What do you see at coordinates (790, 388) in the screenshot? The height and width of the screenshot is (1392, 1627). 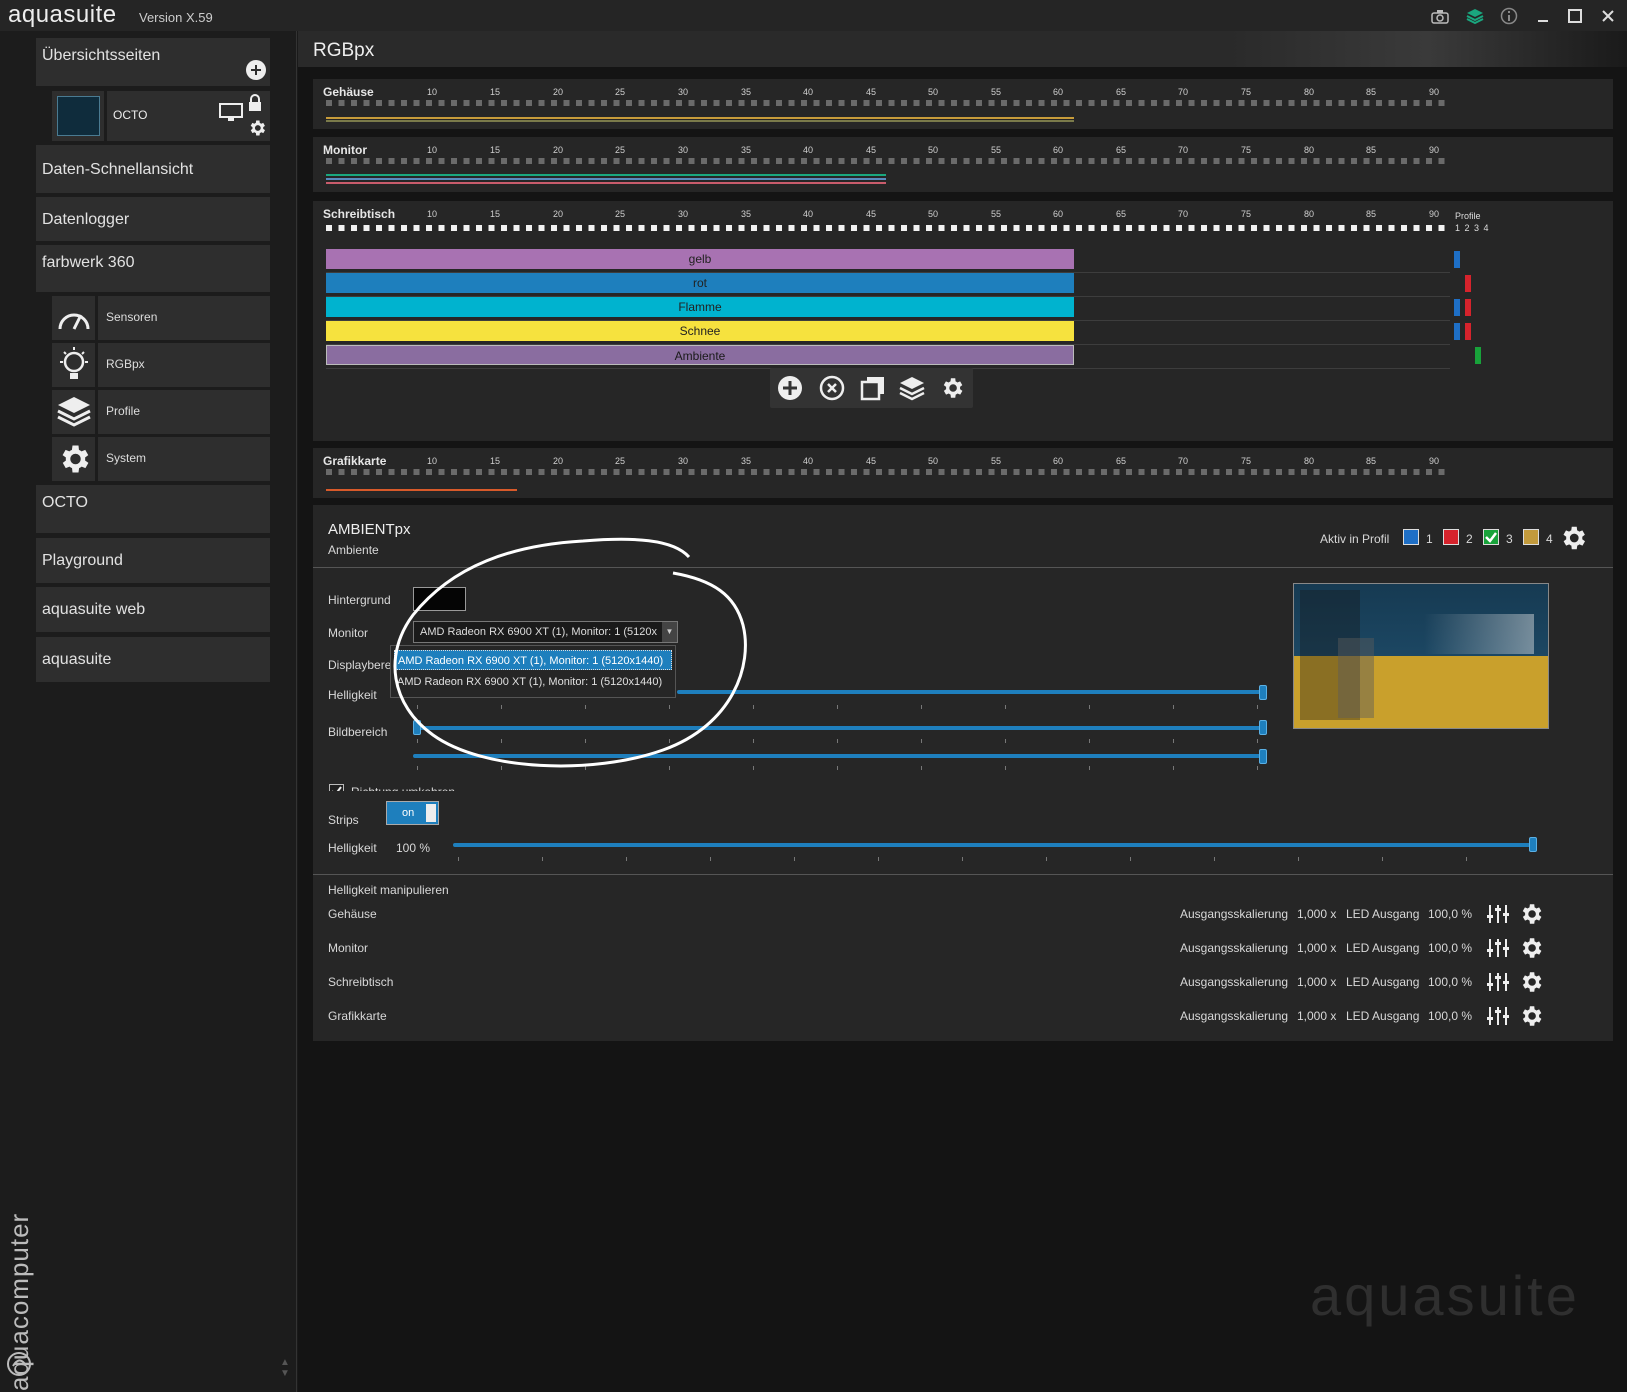 I see `add-icon` at bounding box center [790, 388].